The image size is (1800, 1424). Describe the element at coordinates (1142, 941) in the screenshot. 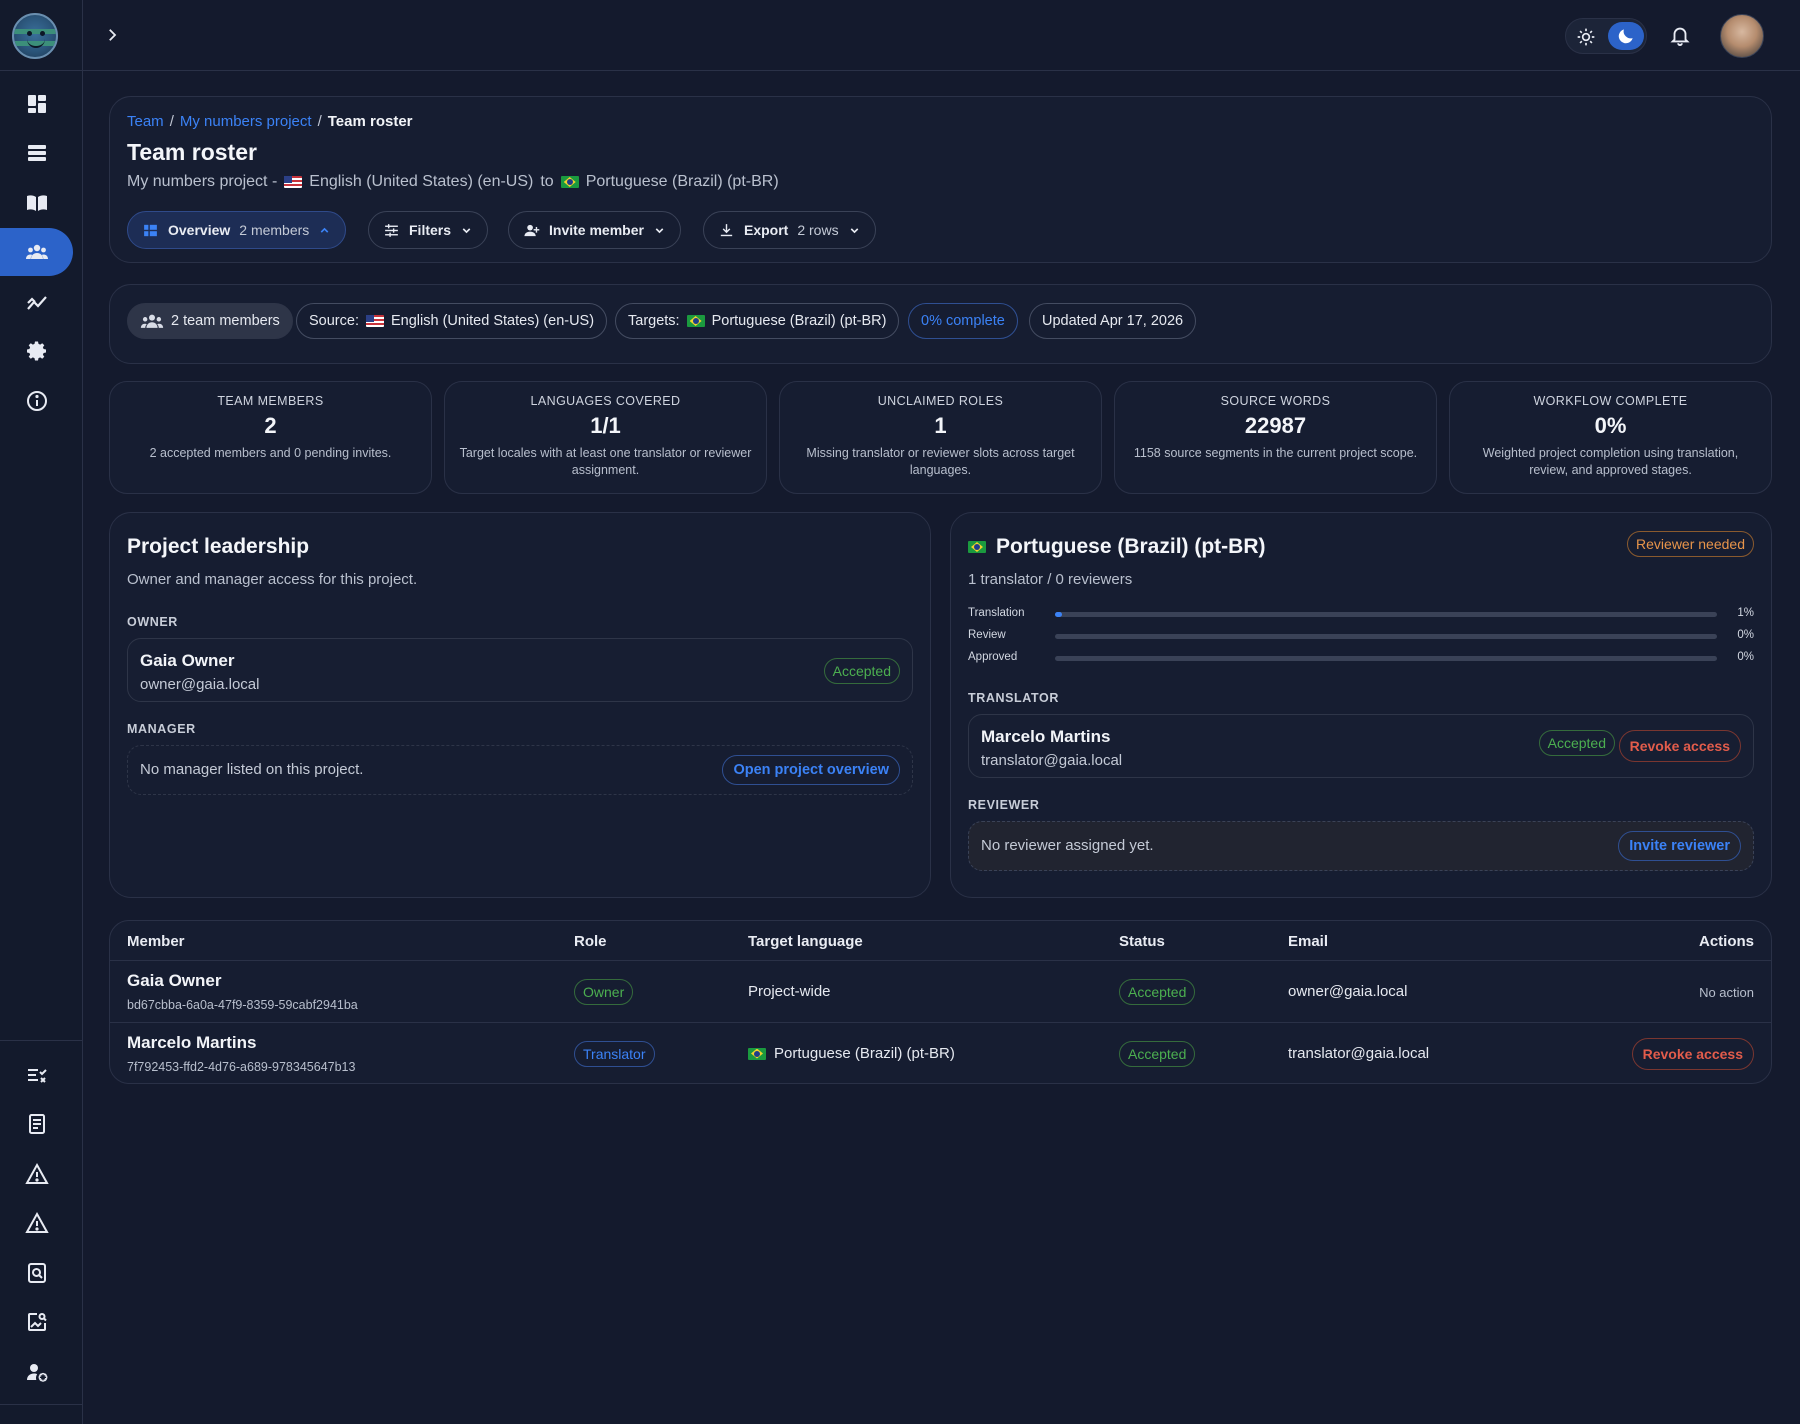

I see `column-header-status: Status` at that location.